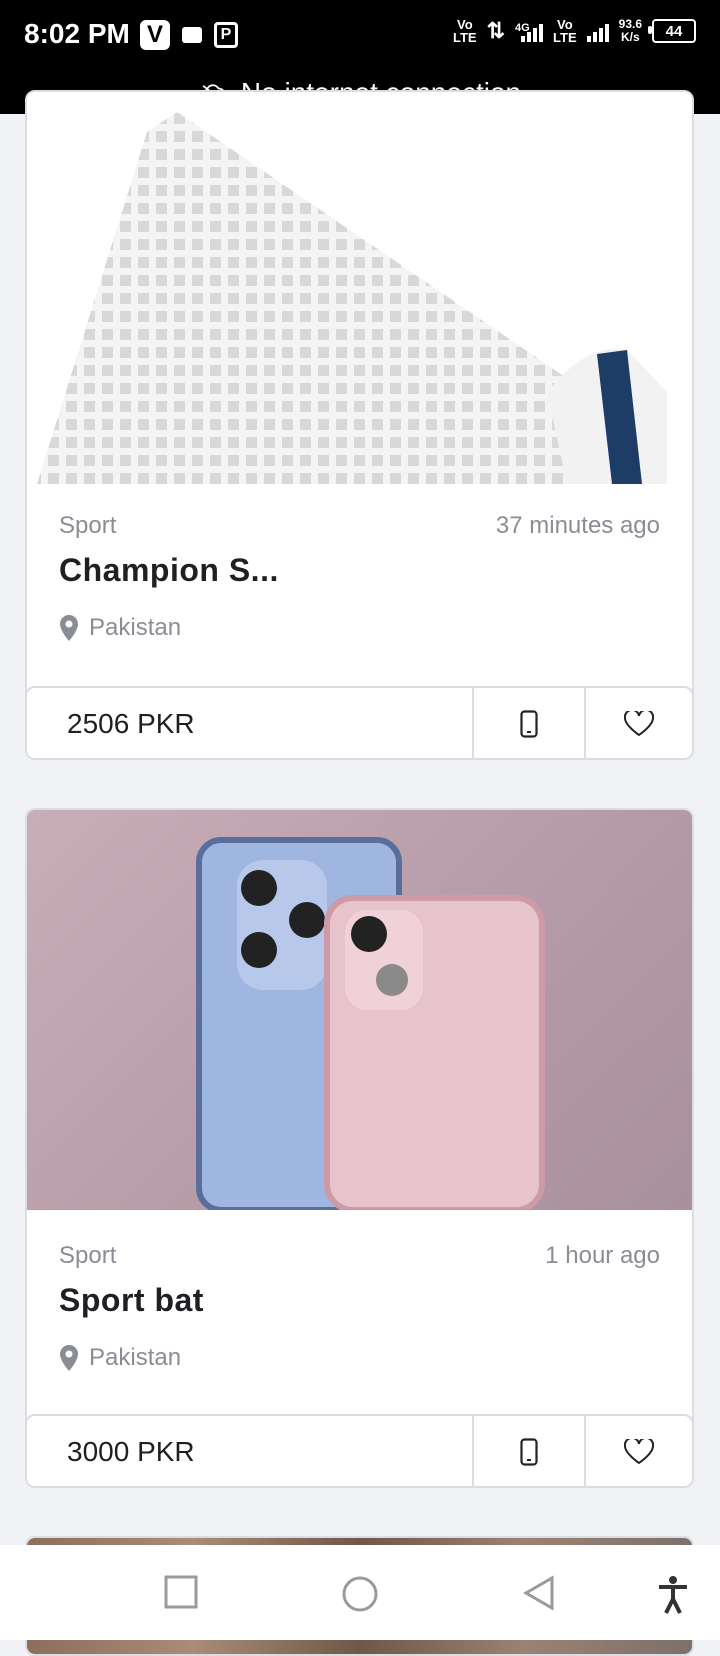  Describe the element at coordinates (673, 1595) in the screenshot. I see `accessibility-button` at that location.